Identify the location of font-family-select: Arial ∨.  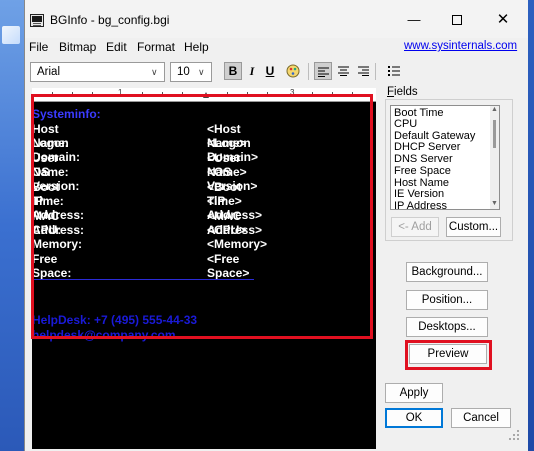
(97, 72).